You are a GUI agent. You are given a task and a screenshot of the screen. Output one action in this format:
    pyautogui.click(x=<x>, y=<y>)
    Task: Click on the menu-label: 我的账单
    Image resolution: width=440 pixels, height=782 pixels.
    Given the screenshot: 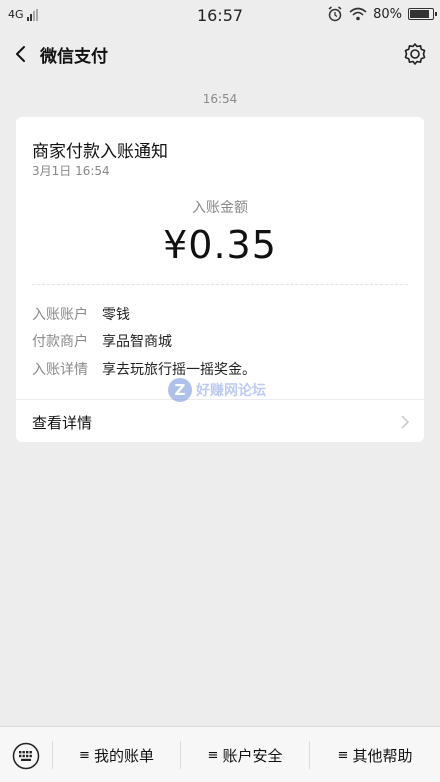 What is the action you would take?
    pyautogui.click(x=123, y=755)
    